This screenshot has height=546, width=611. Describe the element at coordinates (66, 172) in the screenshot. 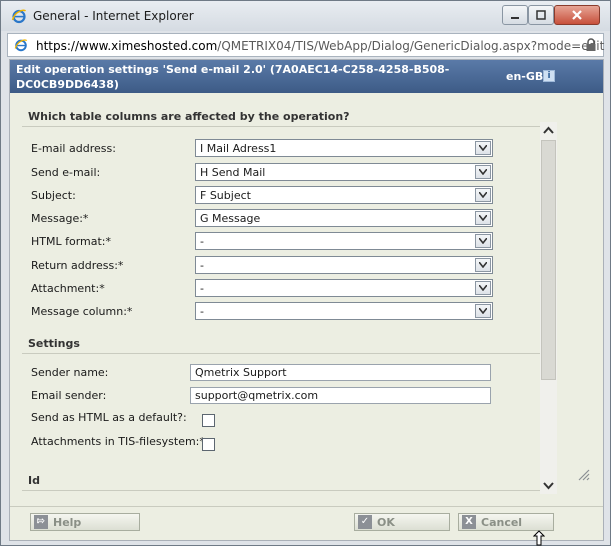

I see `send-email-label: Send e-mail:` at that location.